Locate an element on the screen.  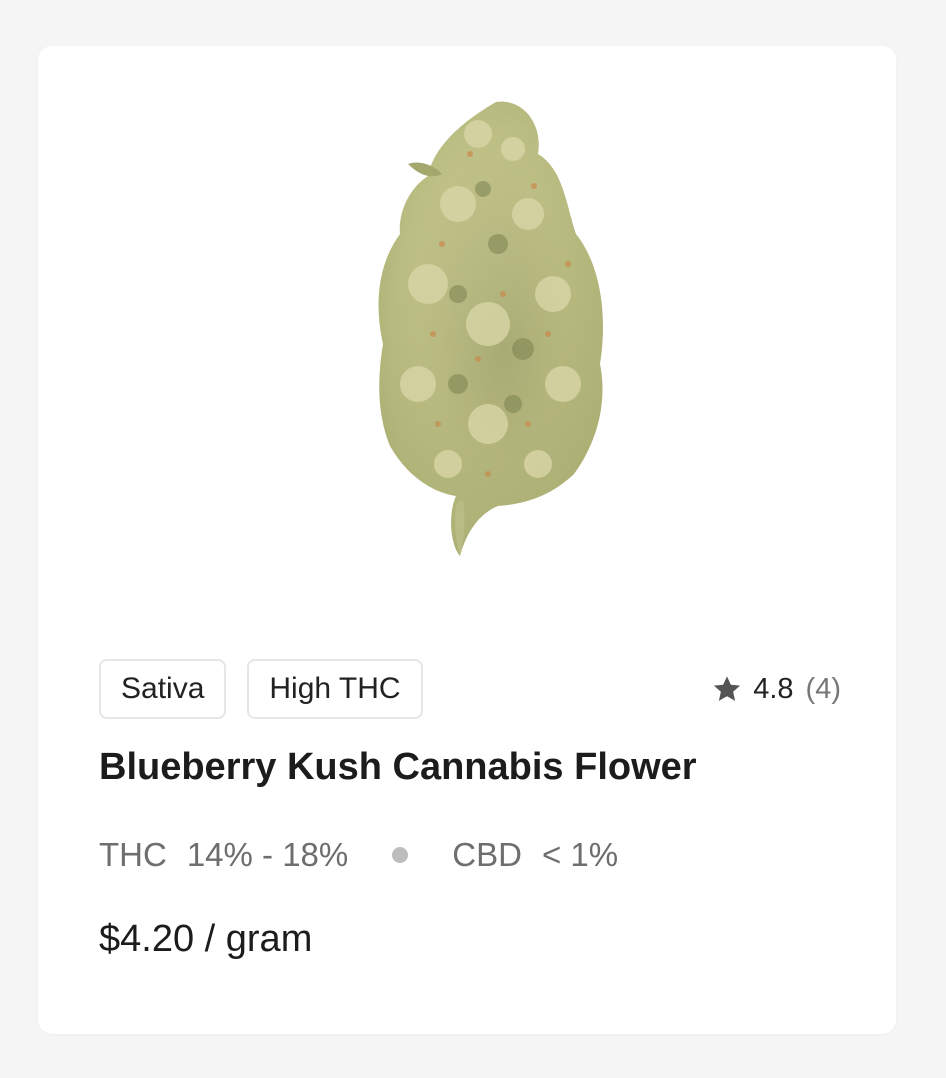
tag-sativa: Sativa is located at coordinates (163, 689).